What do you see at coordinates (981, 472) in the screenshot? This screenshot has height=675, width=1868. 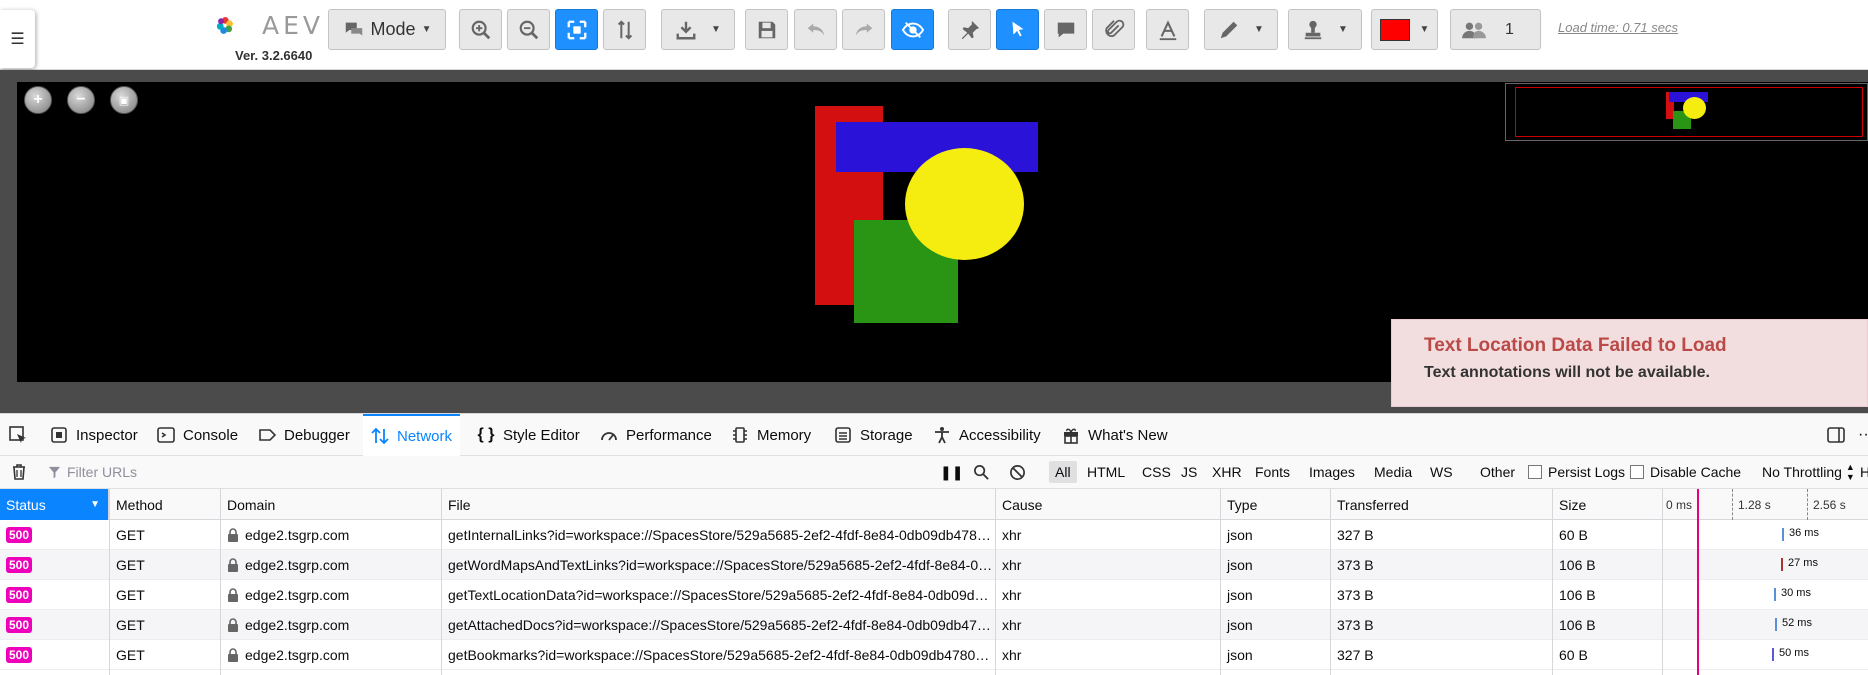 I see `search-button` at bounding box center [981, 472].